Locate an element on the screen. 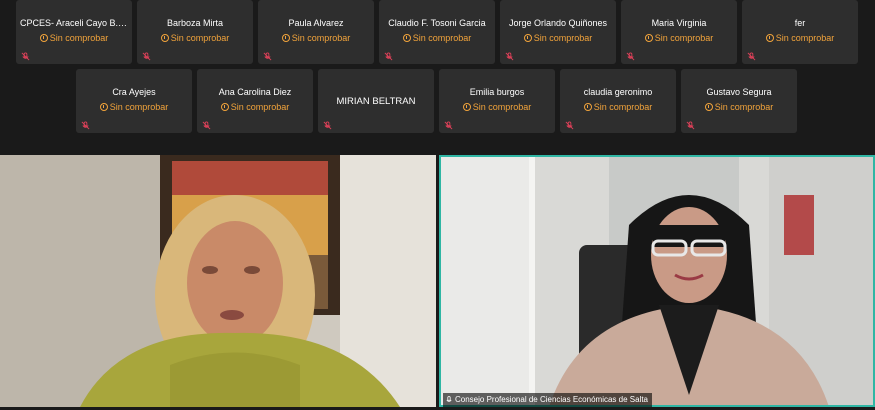  participant-name: Claudio F. Tosoni Garcia is located at coordinates (437, 23).